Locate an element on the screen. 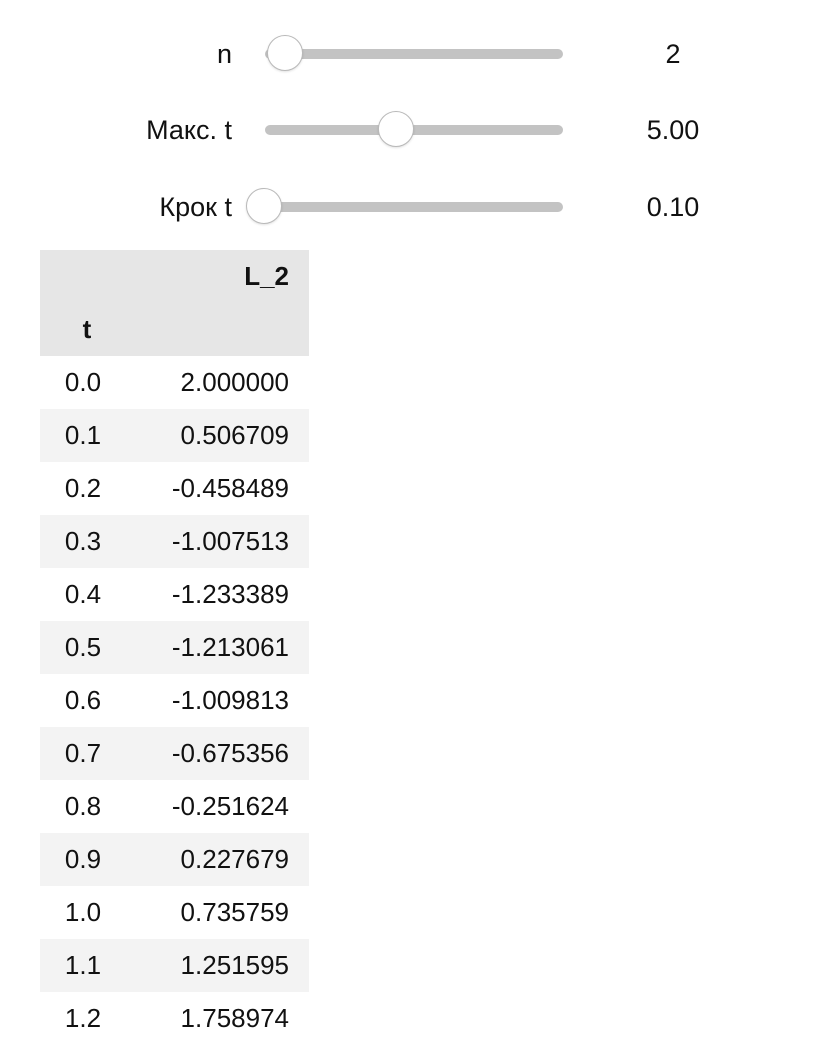 This screenshot has height=1045, width=830. row-value-cell: -1.213061 is located at coordinates (217, 647).